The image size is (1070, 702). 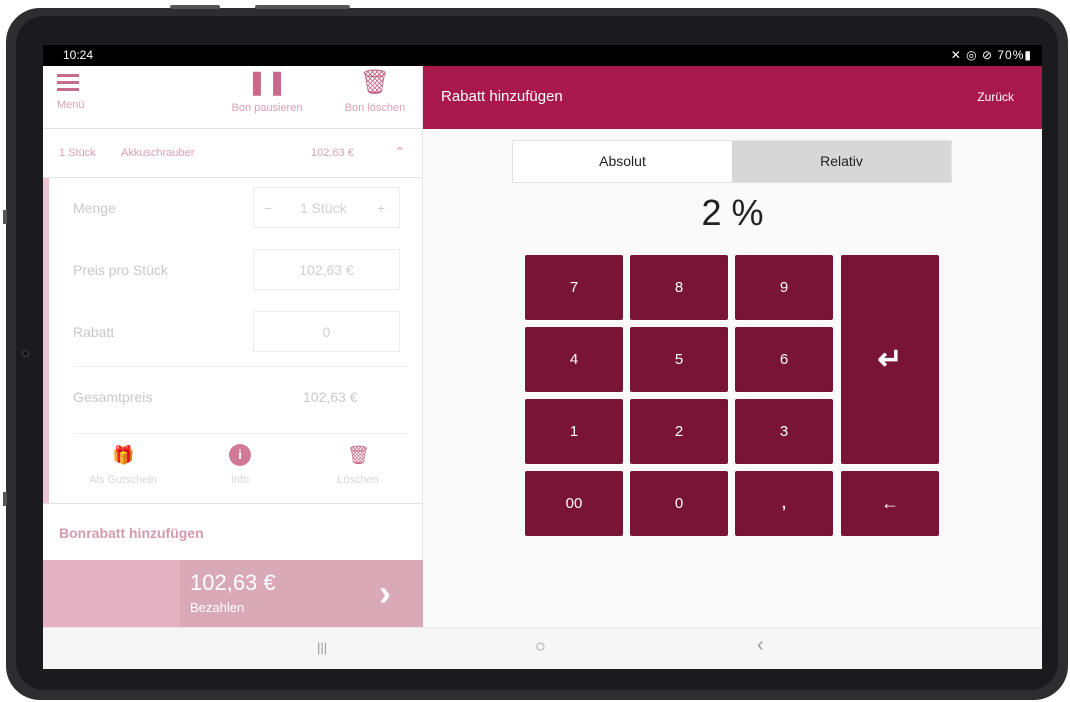 I want to click on add-receipt-discount-button: Bonrabatt hinzufügen, so click(x=233, y=531).